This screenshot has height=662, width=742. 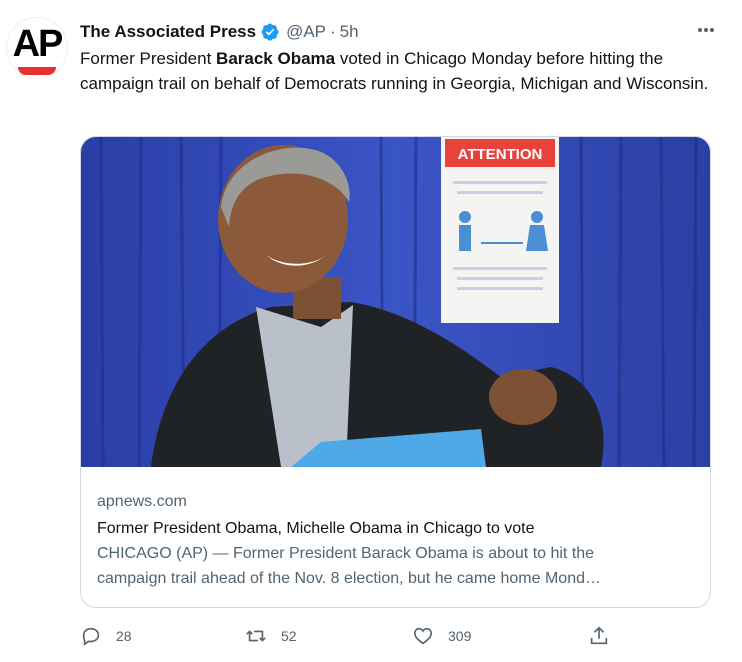 I want to click on tweet-header: The Associated Press @AP · 5h, so click(x=219, y=32).